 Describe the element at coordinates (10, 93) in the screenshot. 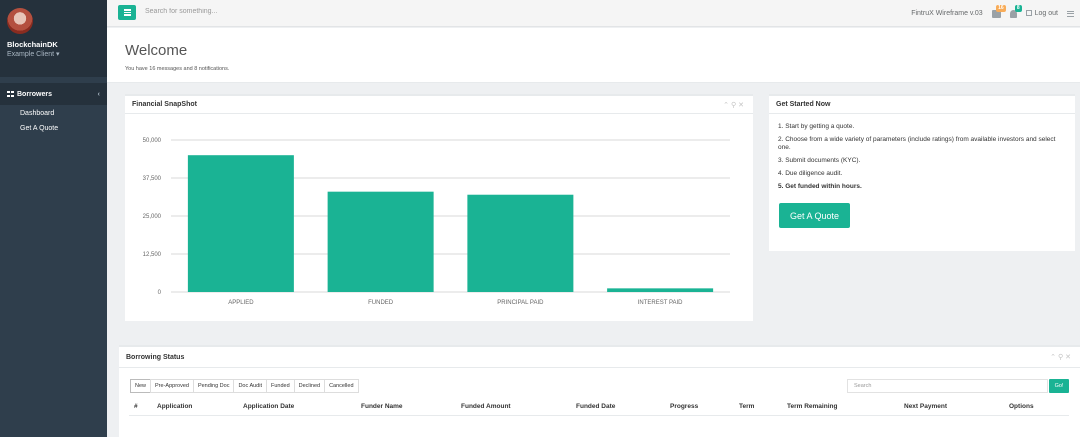

I see `grid-icon` at that location.